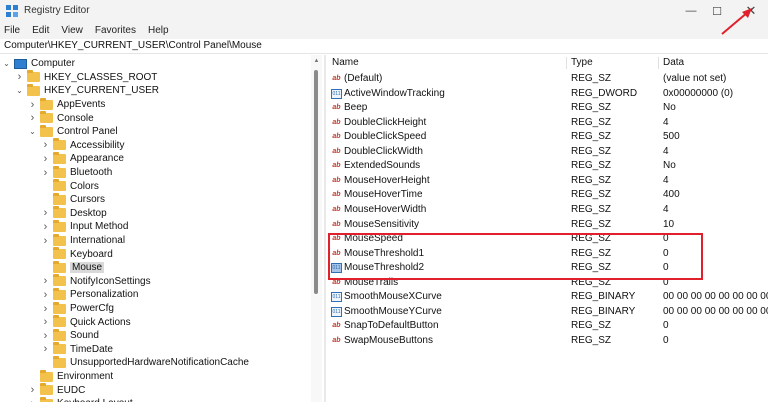 The height and width of the screenshot is (402, 768). I want to click on highlight-annotation-box, so click(515, 256).